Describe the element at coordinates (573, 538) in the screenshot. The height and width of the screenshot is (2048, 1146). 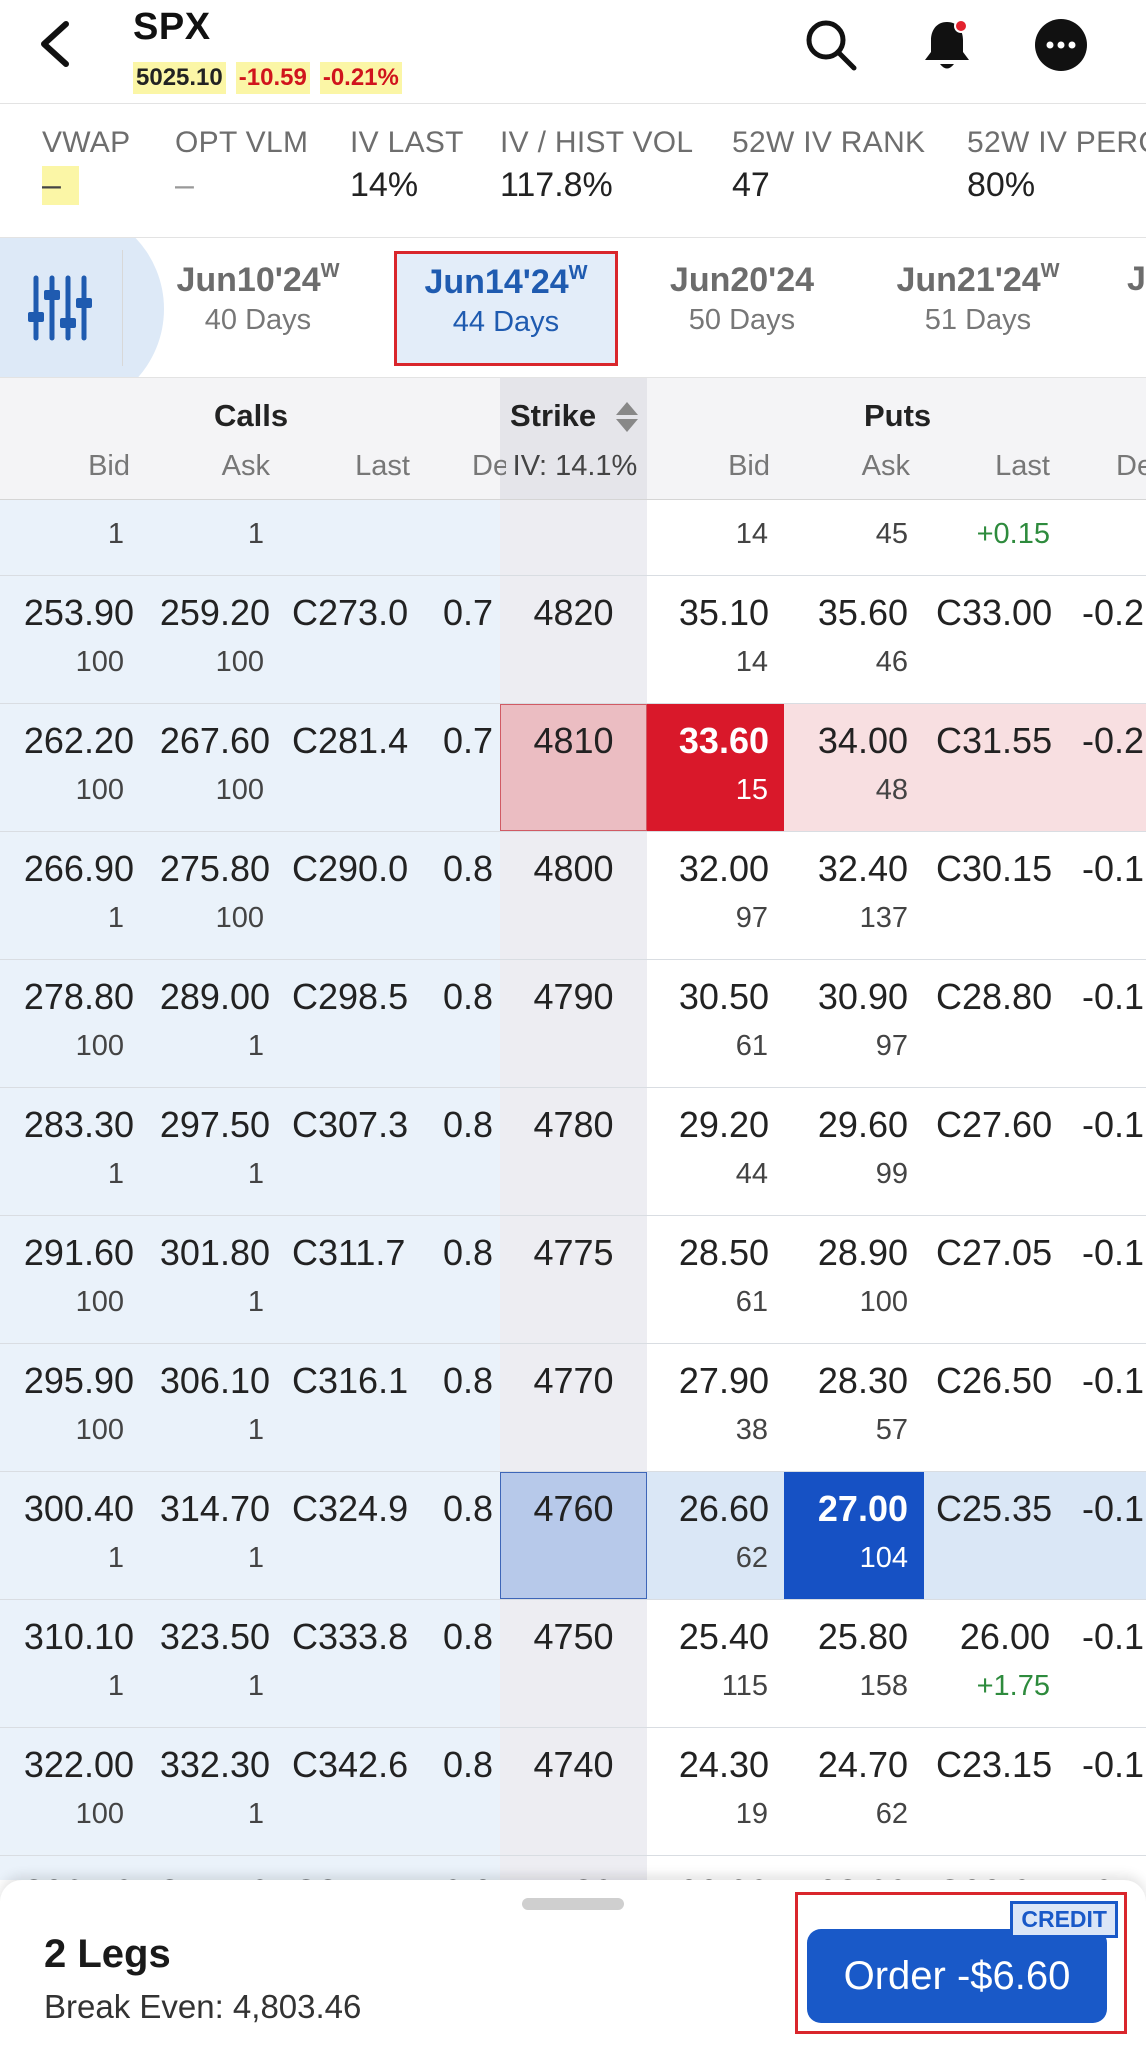
I see `table-row-partial-top: 1 1 14 45 +0.15` at that location.